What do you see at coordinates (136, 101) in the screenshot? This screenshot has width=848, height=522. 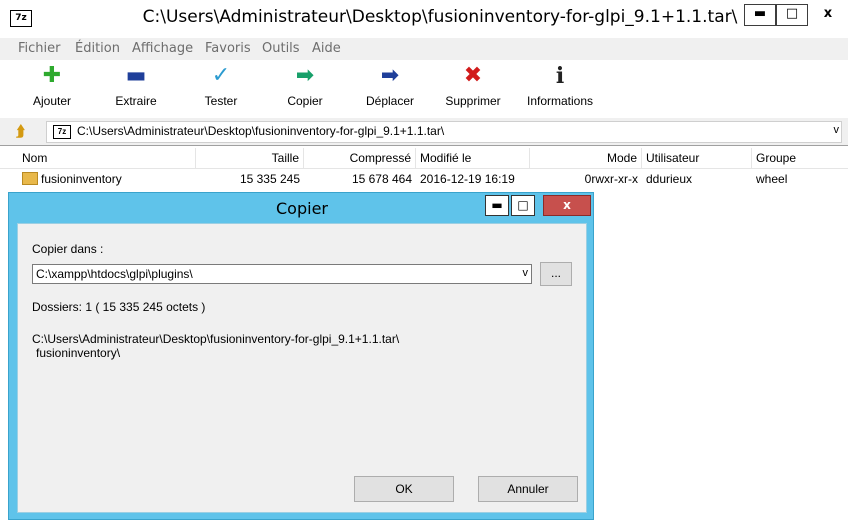 I see `extract-label: Extraire` at bounding box center [136, 101].